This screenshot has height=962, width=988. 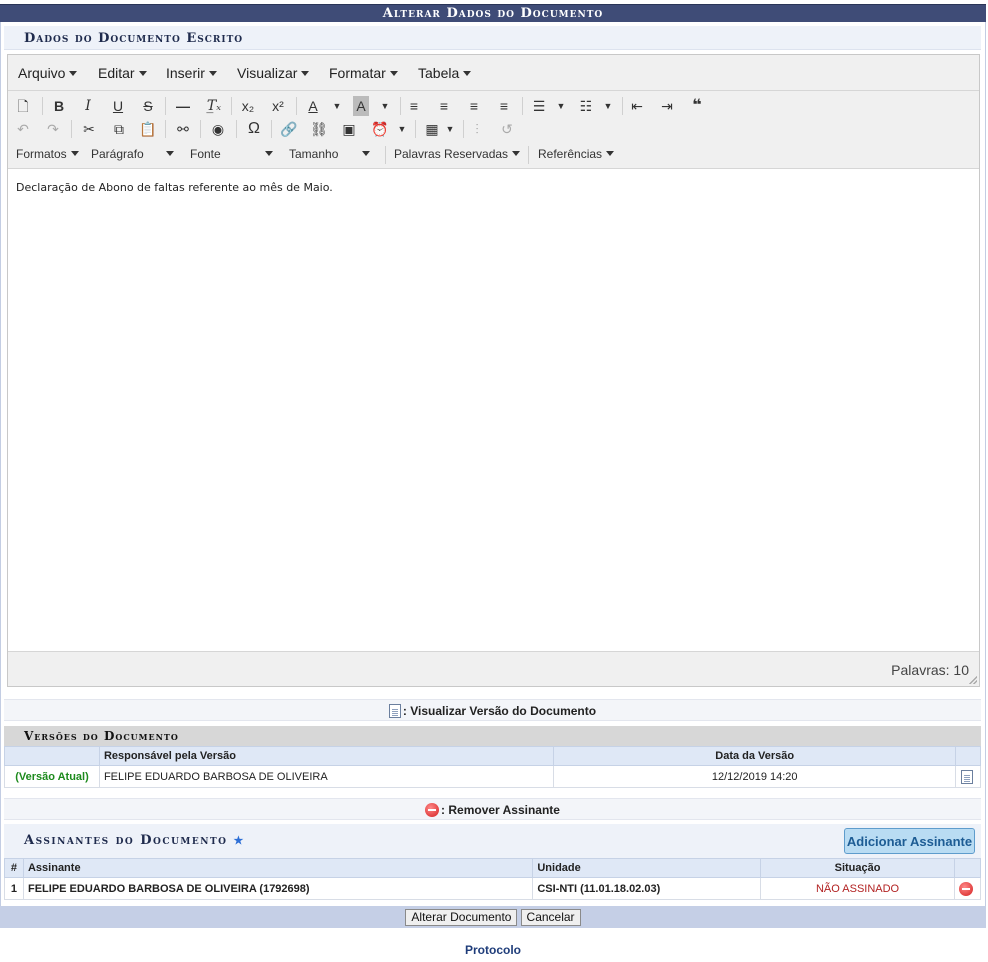 I want to click on form-actions: Alterar Documento Cancelar, so click(x=493, y=917).